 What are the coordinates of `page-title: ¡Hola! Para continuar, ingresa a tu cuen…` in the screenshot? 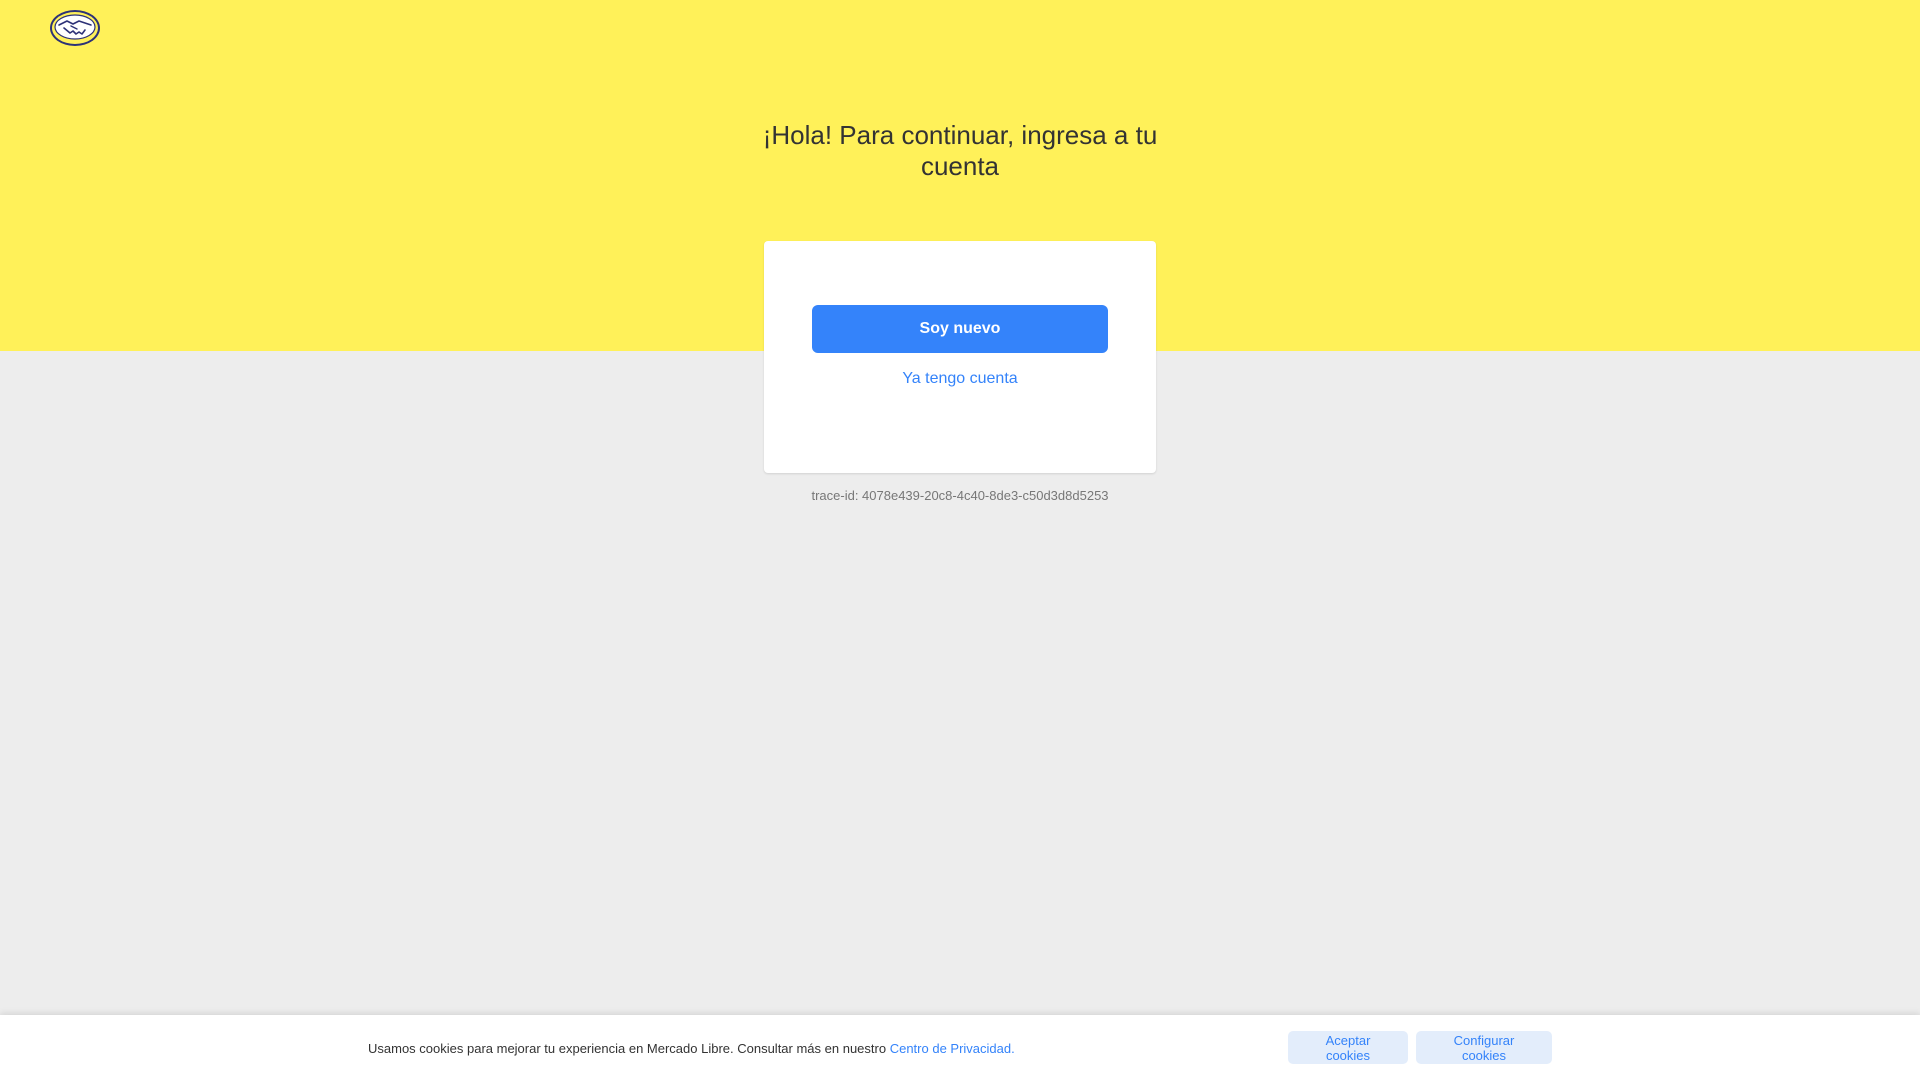 It's located at (960, 150).